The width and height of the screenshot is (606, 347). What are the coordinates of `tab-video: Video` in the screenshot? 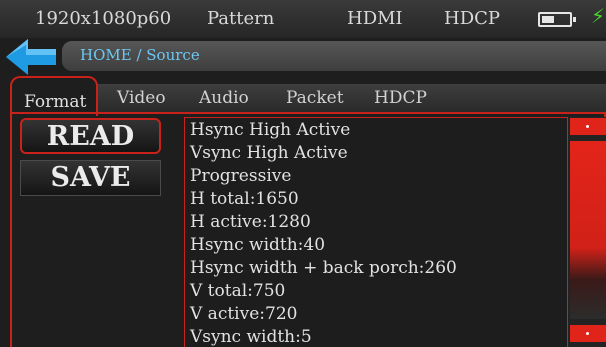 It's located at (141, 98).